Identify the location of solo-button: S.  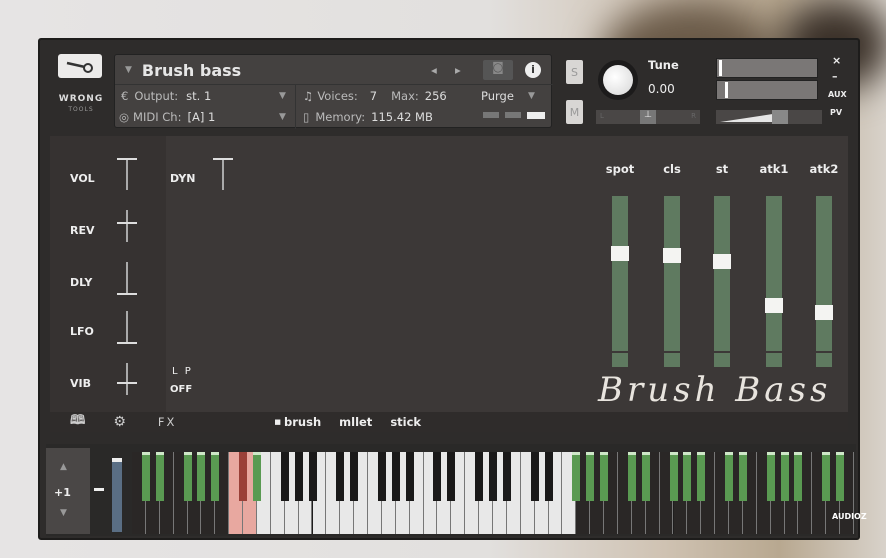
(574, 72).